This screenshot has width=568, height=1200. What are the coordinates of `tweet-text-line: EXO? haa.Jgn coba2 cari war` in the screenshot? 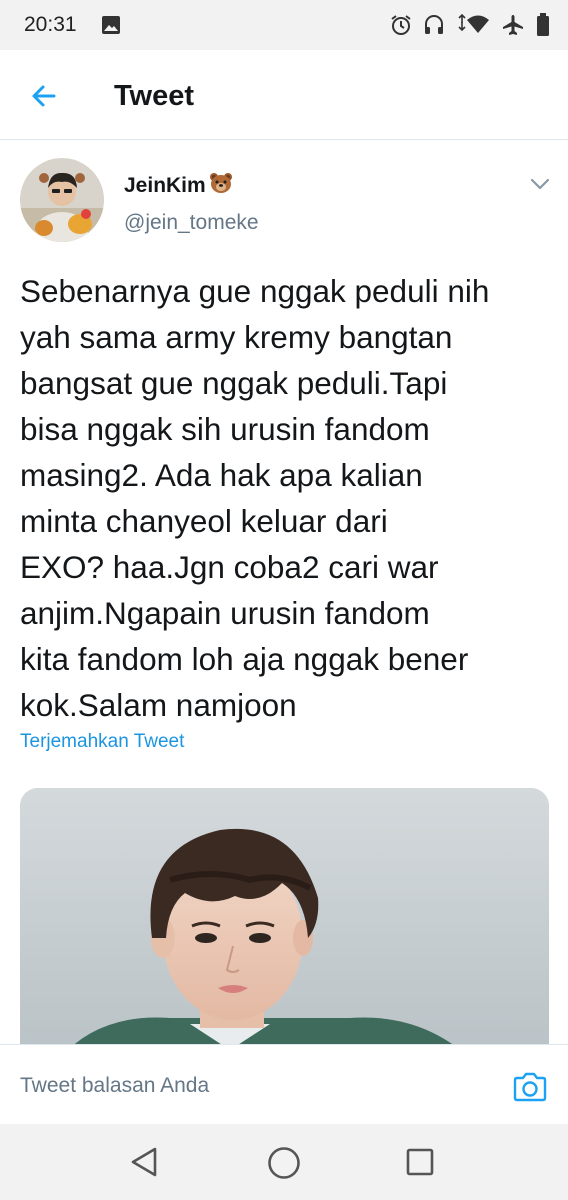 It's located at (229, 567).